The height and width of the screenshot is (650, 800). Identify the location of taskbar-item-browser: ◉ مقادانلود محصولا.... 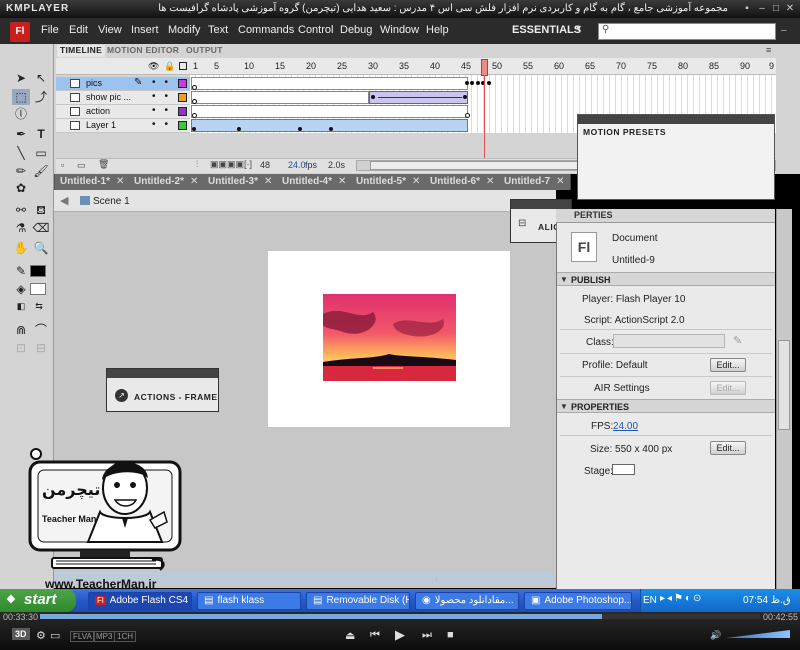
(467, 601).